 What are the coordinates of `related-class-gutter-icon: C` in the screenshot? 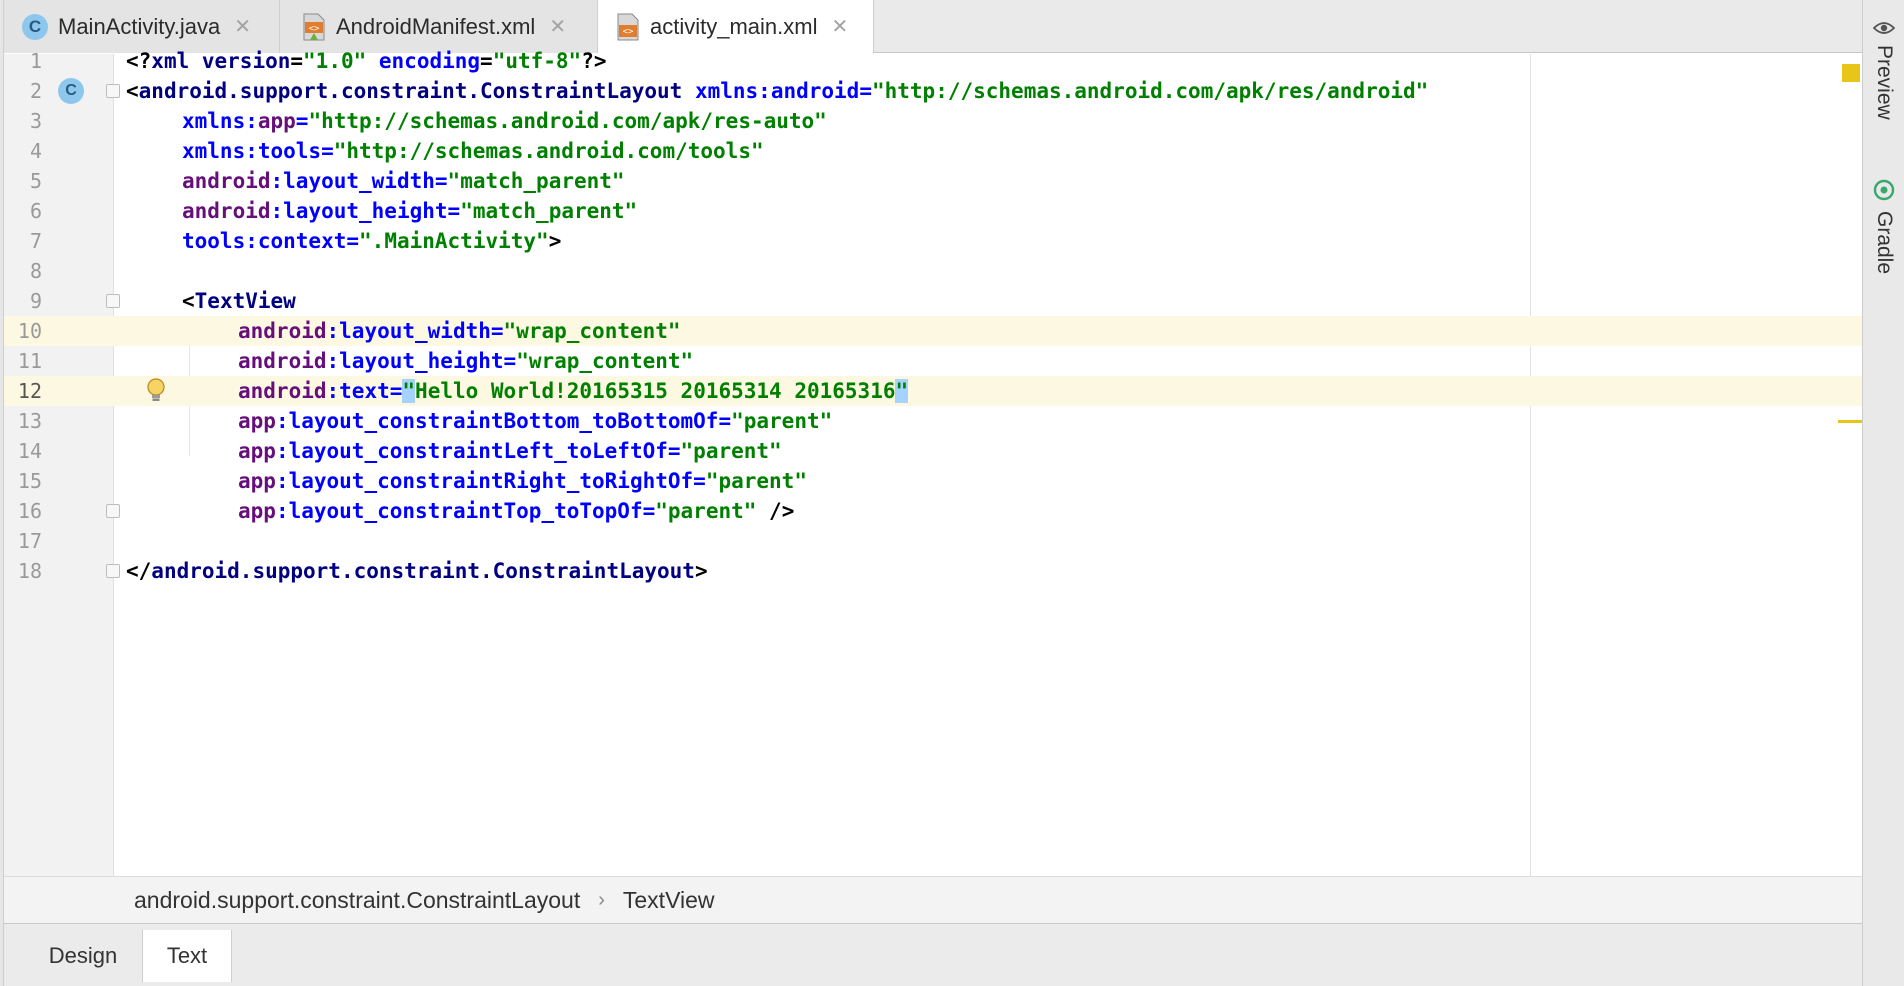 It's located at (71, 91).